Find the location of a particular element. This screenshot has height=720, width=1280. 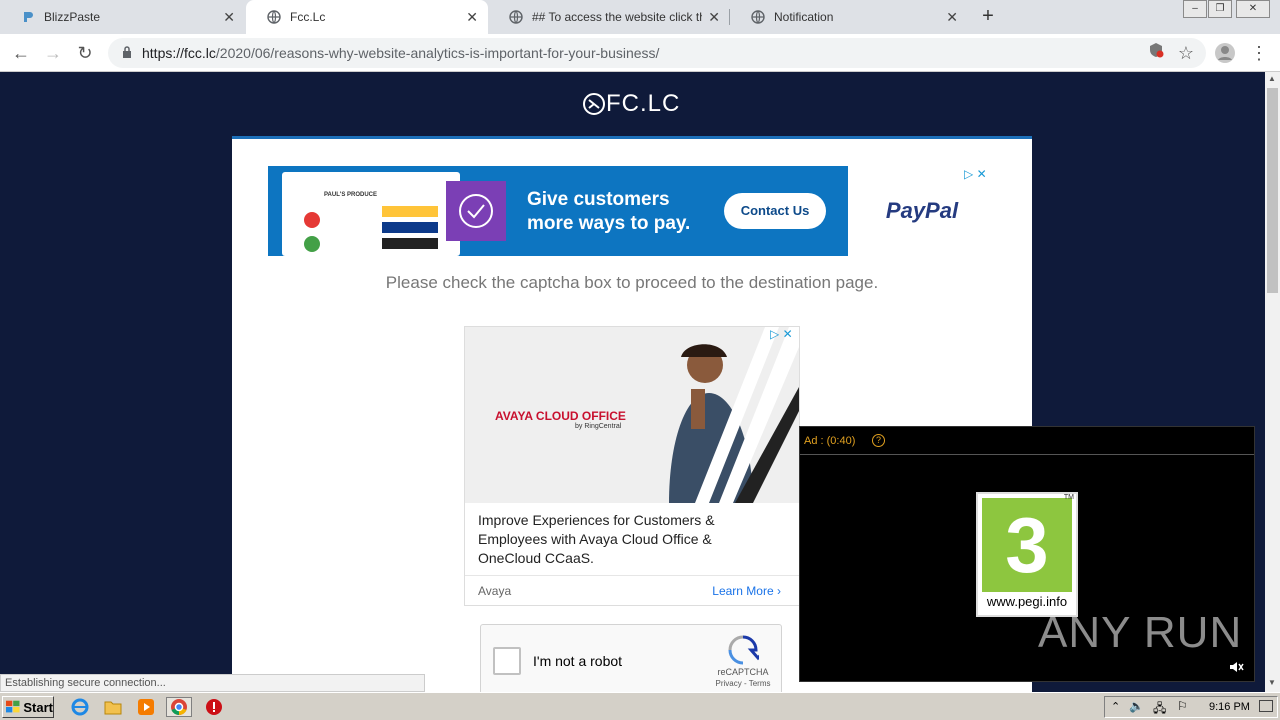

stripe-graphic is located at coordinates (747, 415).